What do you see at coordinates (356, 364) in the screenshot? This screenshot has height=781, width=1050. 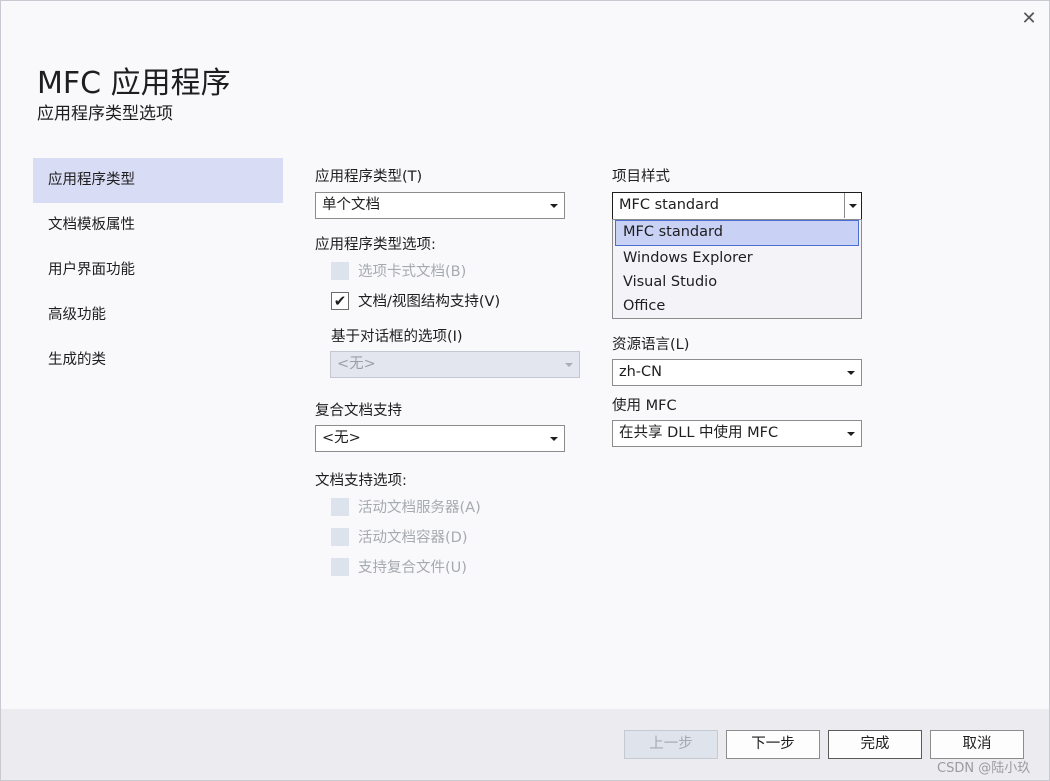 I see `dialog-options-value: <无>` at bounding box center [356, 364].